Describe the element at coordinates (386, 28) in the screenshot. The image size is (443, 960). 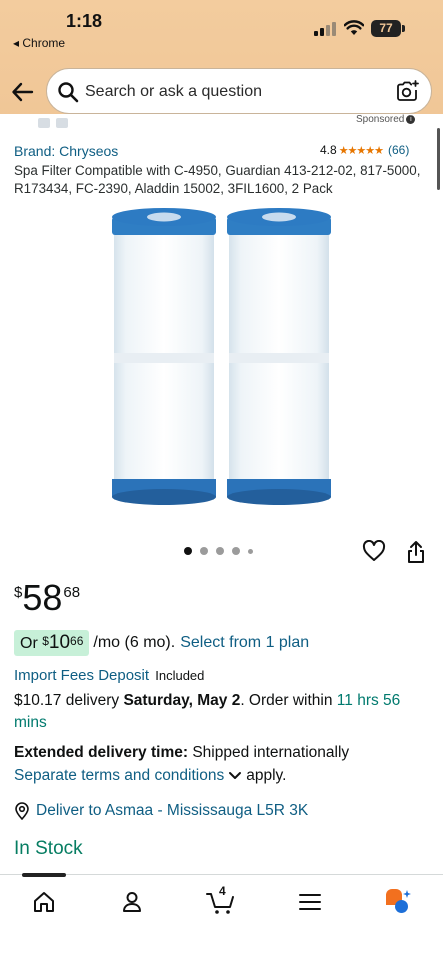
I see `battery-indicator: 77` at that location.